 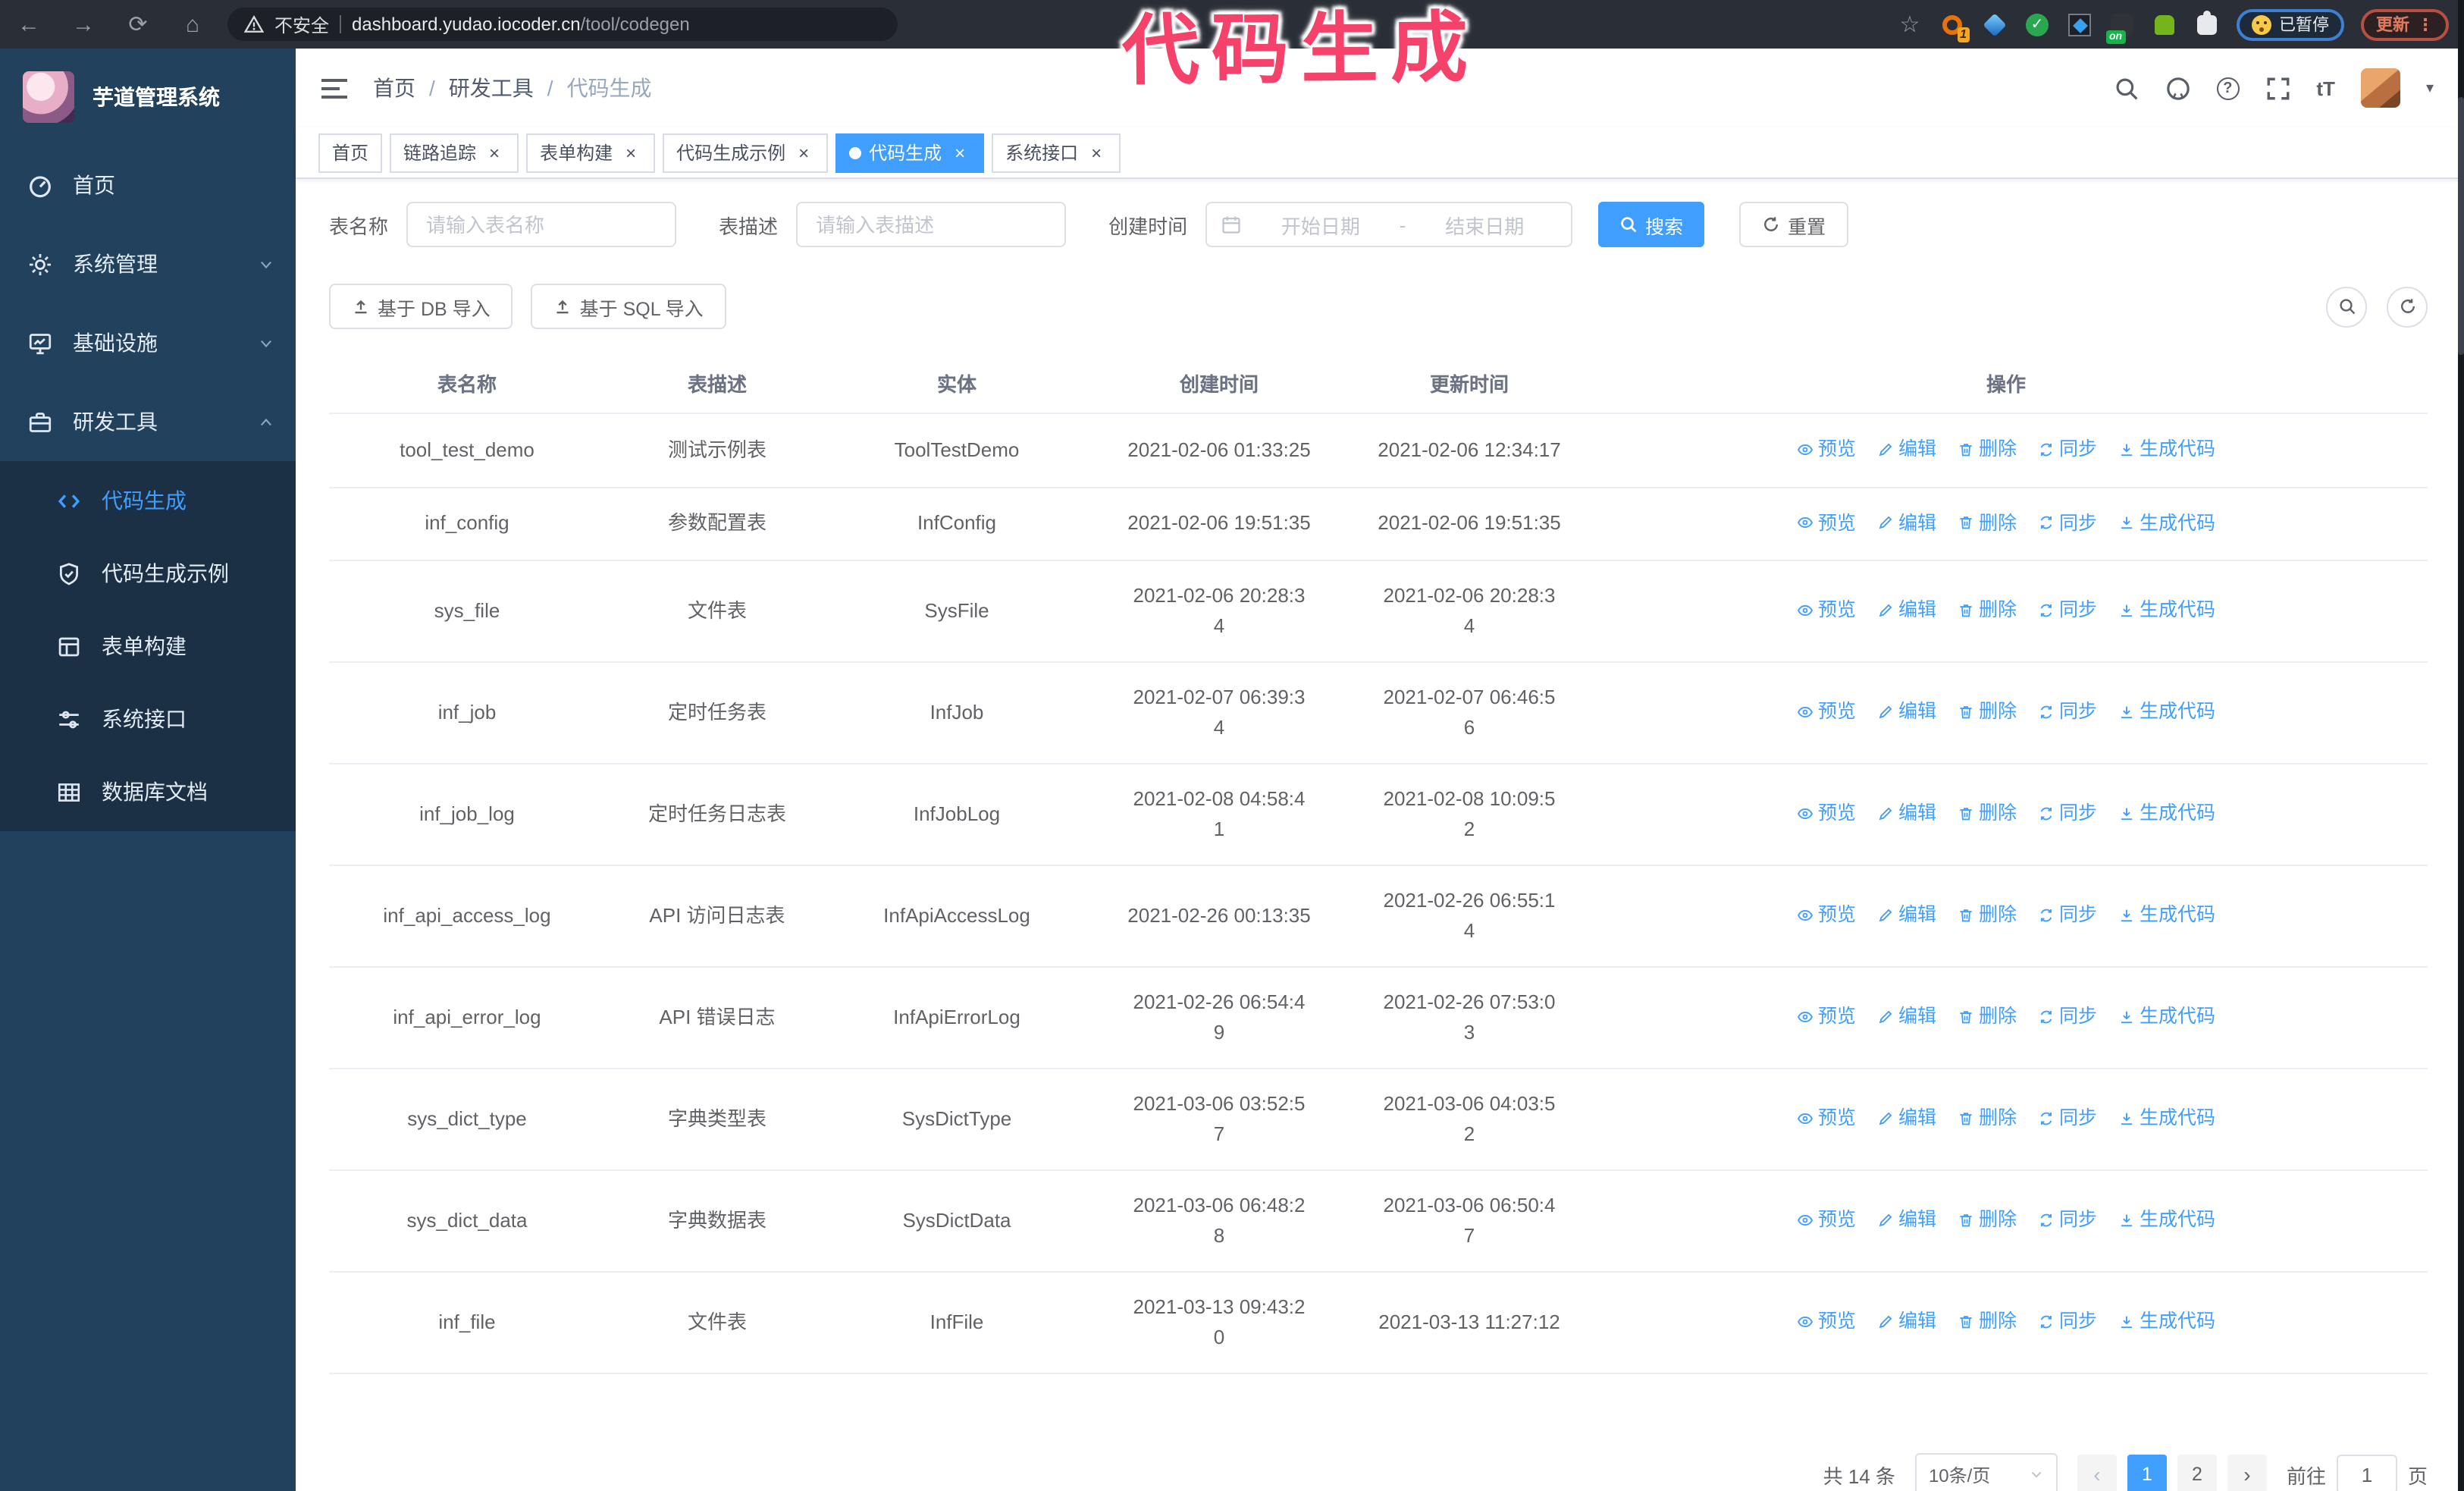 I want to click on end-date-placeholder: 结束日期, so click(x=1484, y=224).